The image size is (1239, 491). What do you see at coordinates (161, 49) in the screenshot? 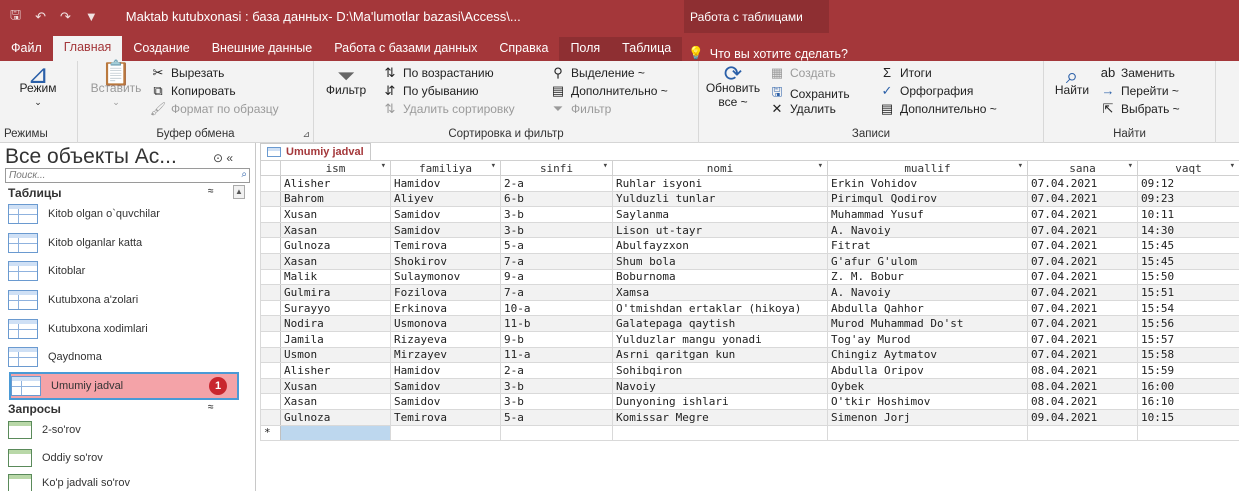
I see `tab-create: Создание` at bounding box center [161, 49].